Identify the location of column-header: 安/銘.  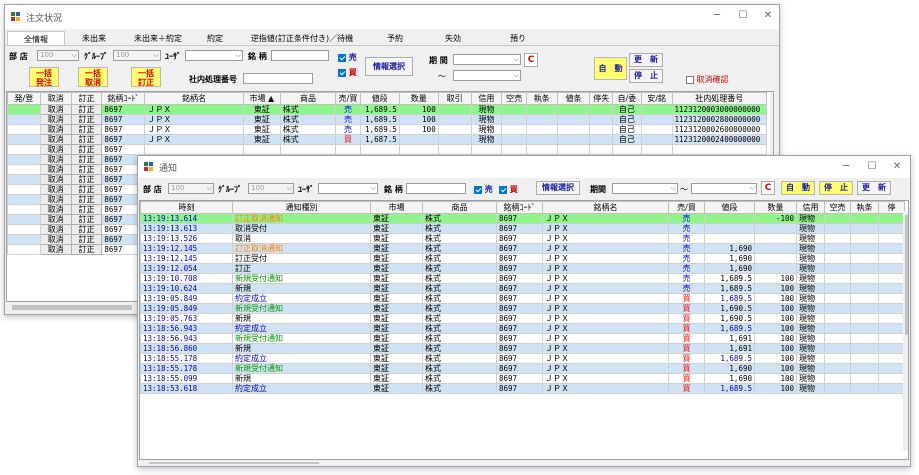
(656, 98).